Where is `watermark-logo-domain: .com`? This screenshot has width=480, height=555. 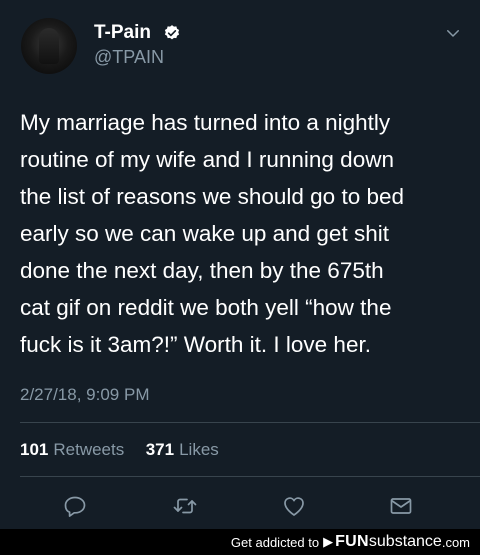
watermark-logo-domain: .com is located at coordinates (455, 542).